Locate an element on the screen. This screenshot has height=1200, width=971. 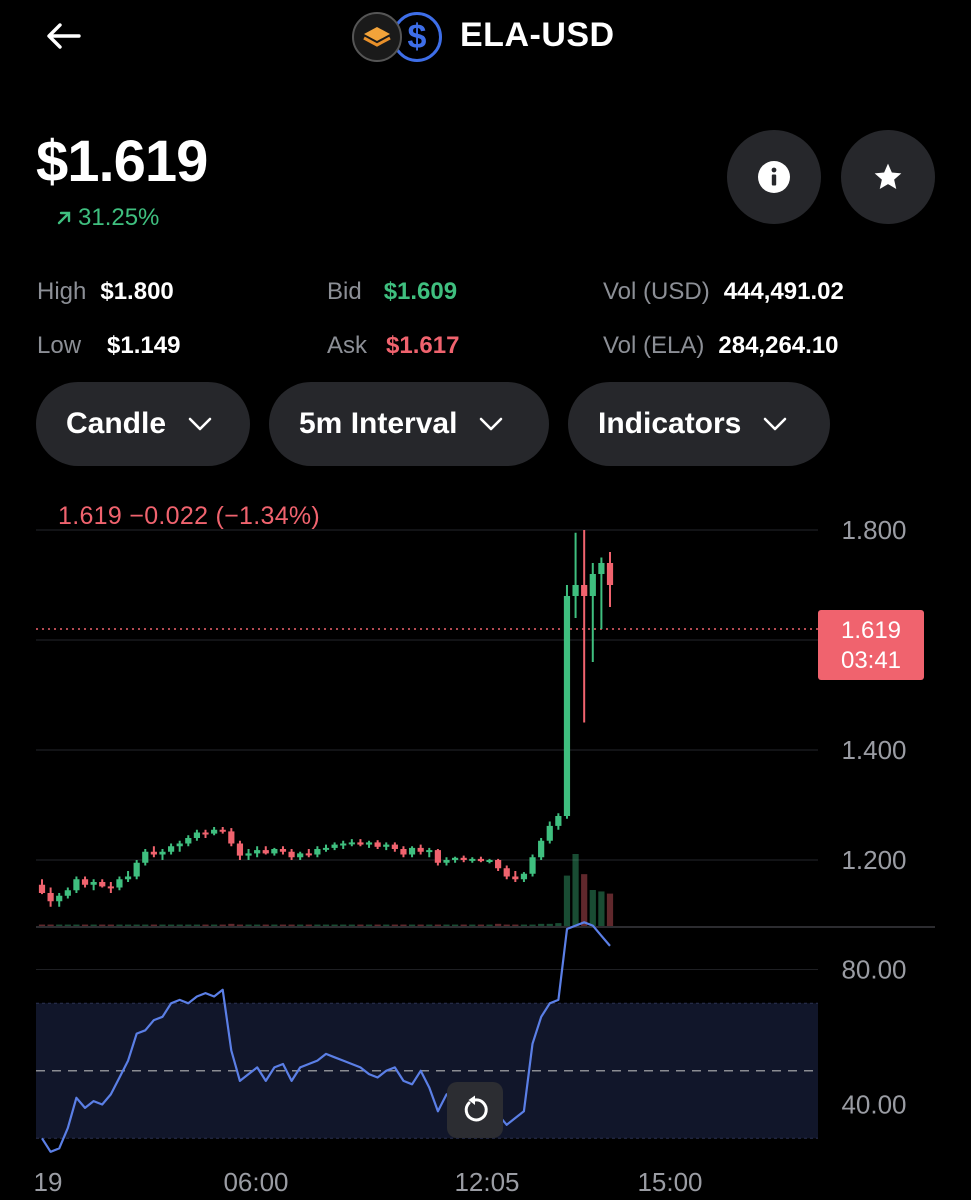
stat-ask: Ask $1.617 is located at coordinates (393, 346).